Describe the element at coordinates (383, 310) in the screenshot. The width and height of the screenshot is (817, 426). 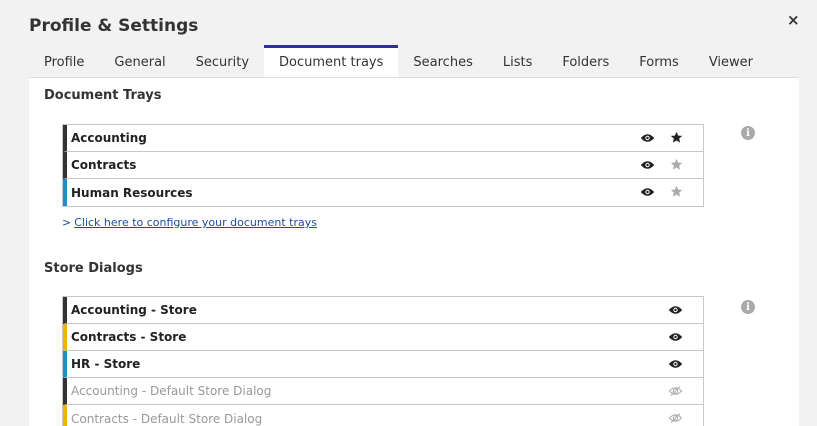
I see `list-item: Accounting - Store` at that location.